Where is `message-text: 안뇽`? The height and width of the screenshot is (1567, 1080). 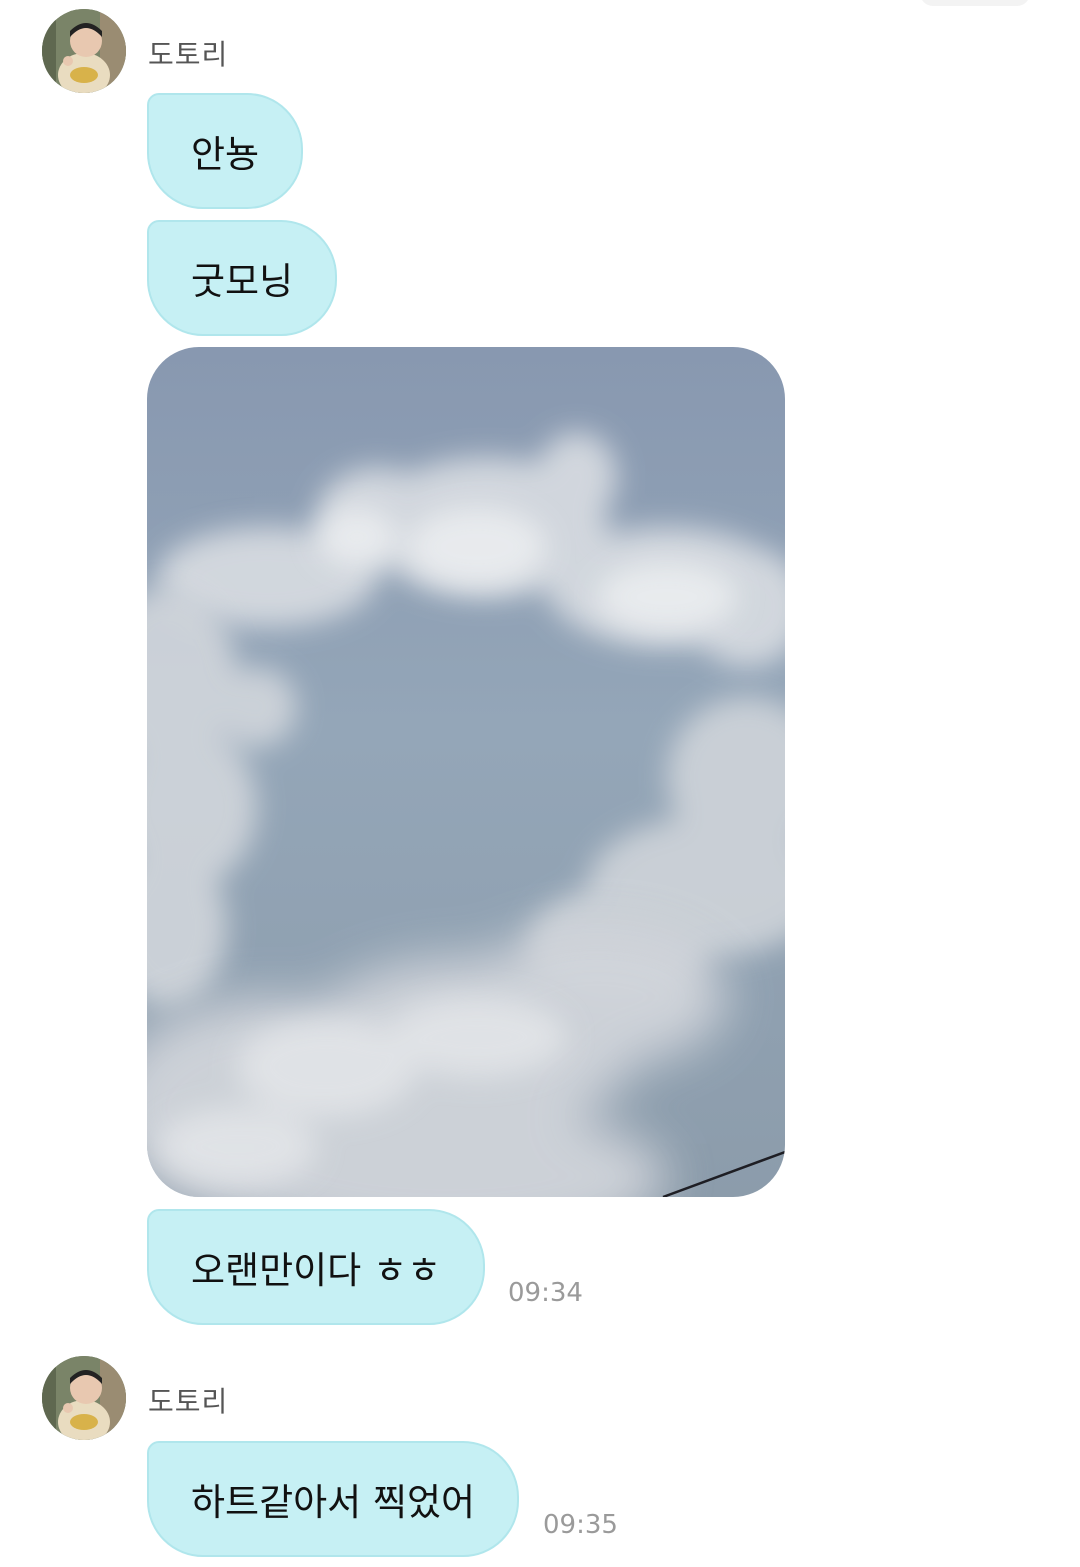 message-text: 안뇽 is located at coordinates (225, 154).